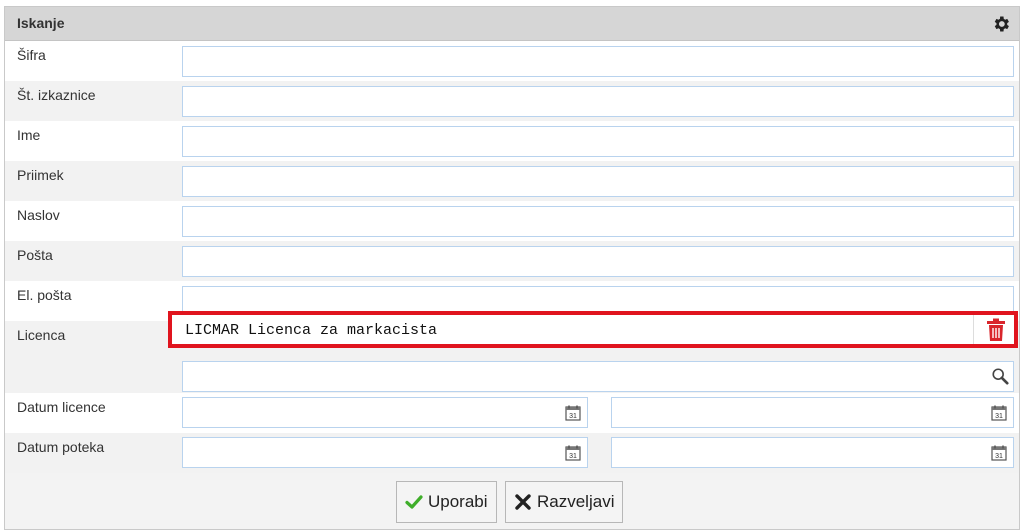 Image resolution: width=1024 pixels, height=530 pixels. I want to click on datum-licence-from-input: 31, so click(385, 412).